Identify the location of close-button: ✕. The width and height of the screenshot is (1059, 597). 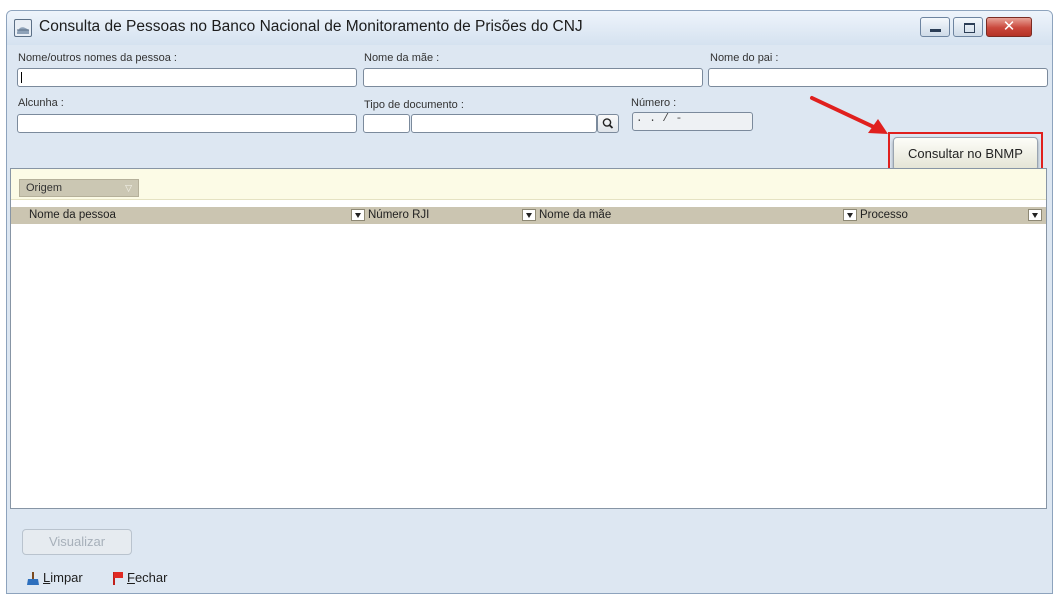
(1009, 27).